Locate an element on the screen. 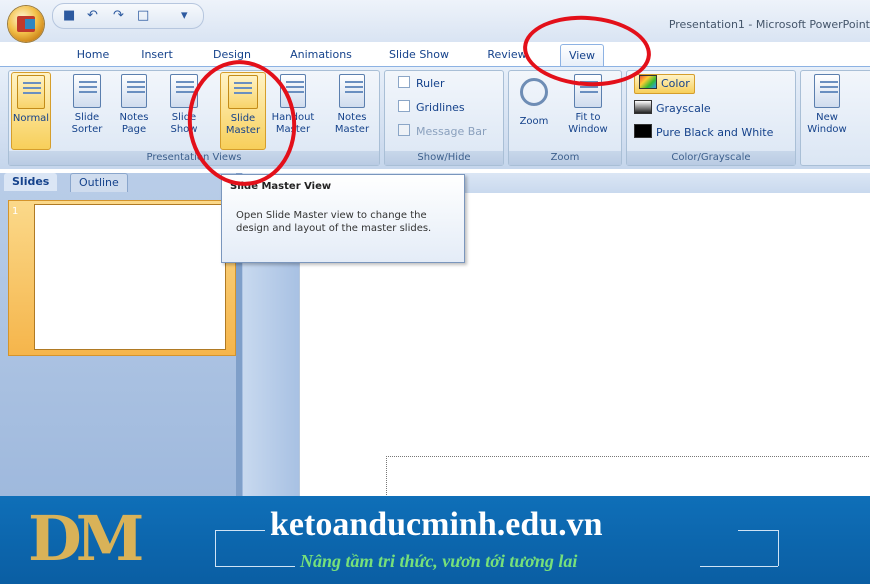  tab-slide-show: Slide Show is located at coordinates (419, 55).